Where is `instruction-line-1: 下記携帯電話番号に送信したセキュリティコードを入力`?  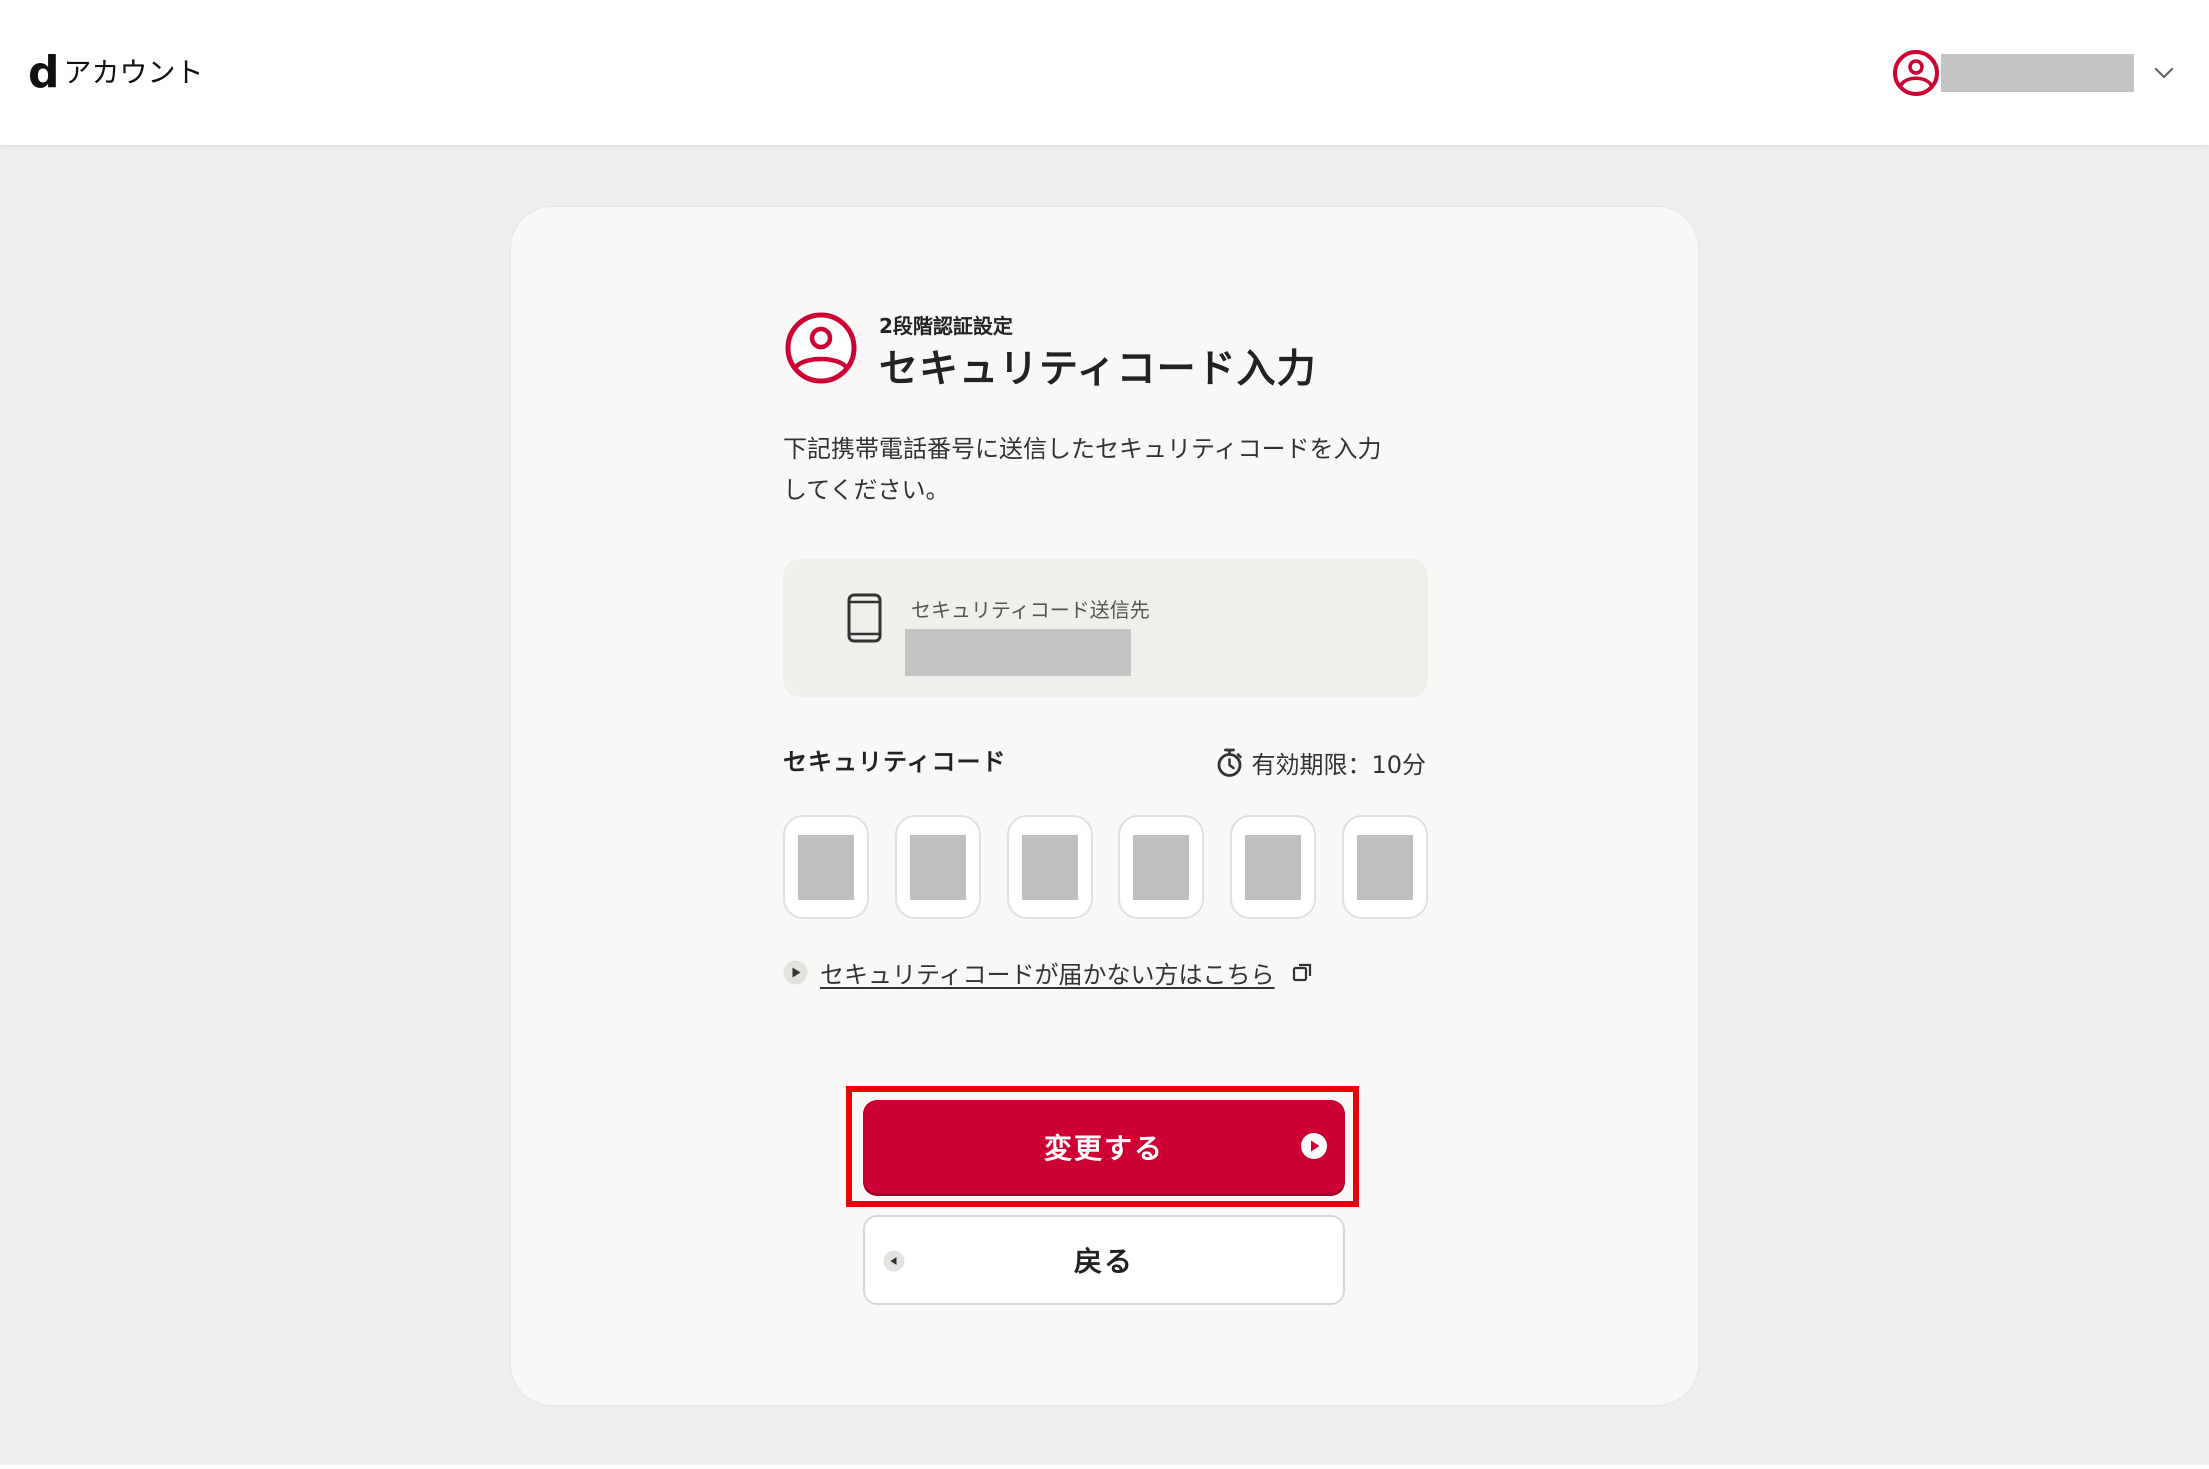
instruction-line-1: 下記携帯電話番号に送信したセキュリティコードを入力 is located at coordinates (1082, 449).